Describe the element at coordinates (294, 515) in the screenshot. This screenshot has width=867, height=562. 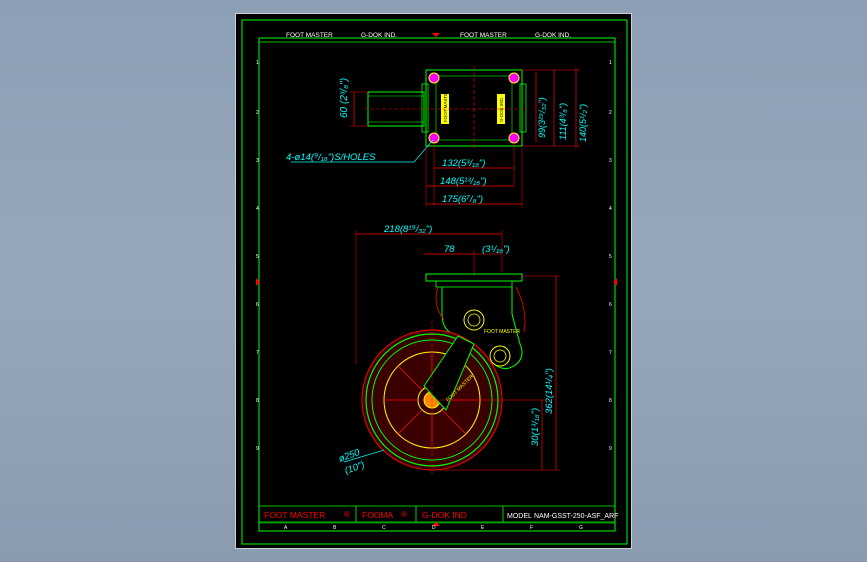
I see `title-brand-foot-master: FOOT MASTER` at that location.